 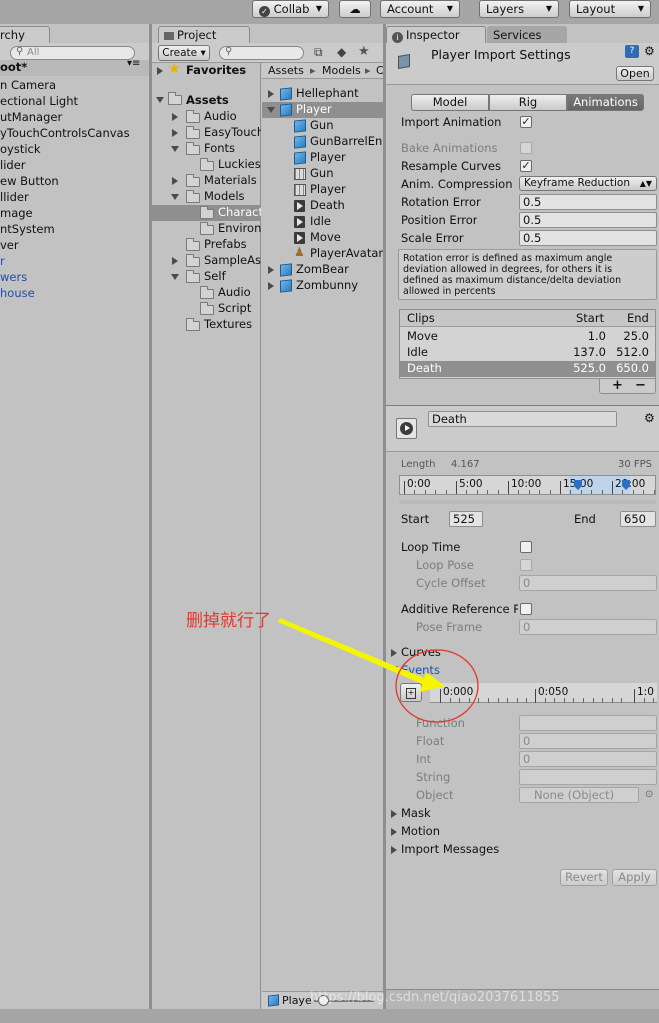 I want to click on clip-play-button, so click(x=406, y=428).